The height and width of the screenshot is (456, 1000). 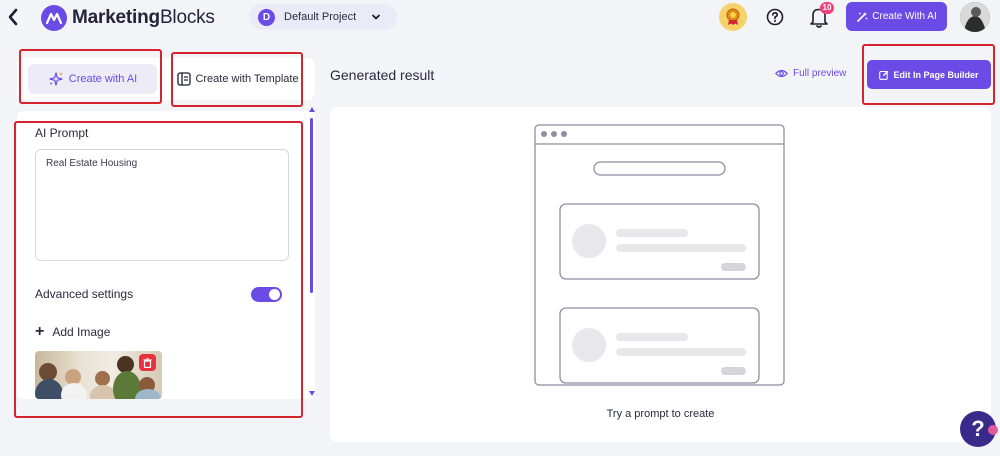 I want to click on advanced-settings-label: Advanced settings, so click(x=84, y=294).